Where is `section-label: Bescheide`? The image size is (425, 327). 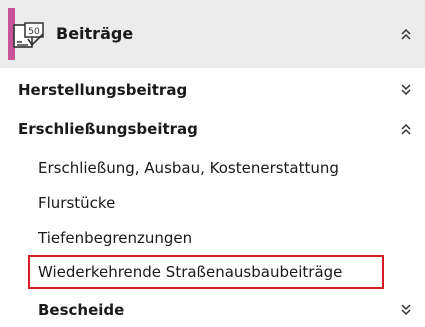 section-label: Bescheide is located at coordinates (81, 310).